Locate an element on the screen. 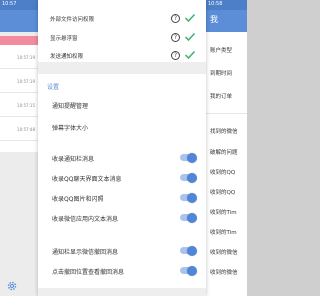 Image resolution: width=320 pixels, height=296 pixels. toggle-label: 通知栏显示微信撤回消息 is located at coordinates (85, 252).